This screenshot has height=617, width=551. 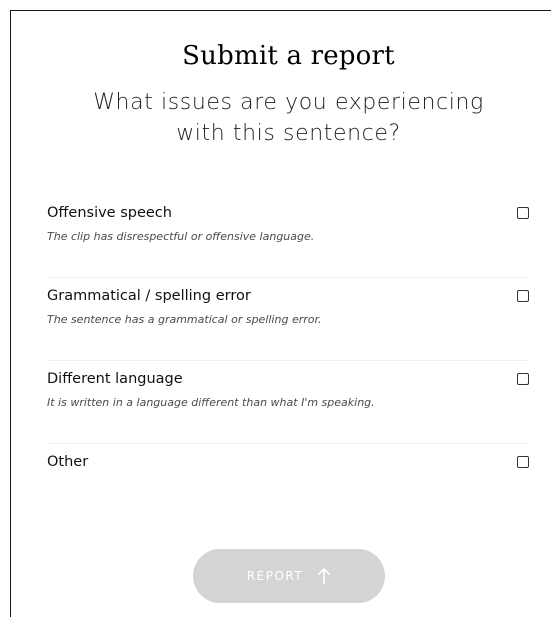 I want to click on dialog-subtitle-line-2: with this sentence?, so click(x=288, y=133).